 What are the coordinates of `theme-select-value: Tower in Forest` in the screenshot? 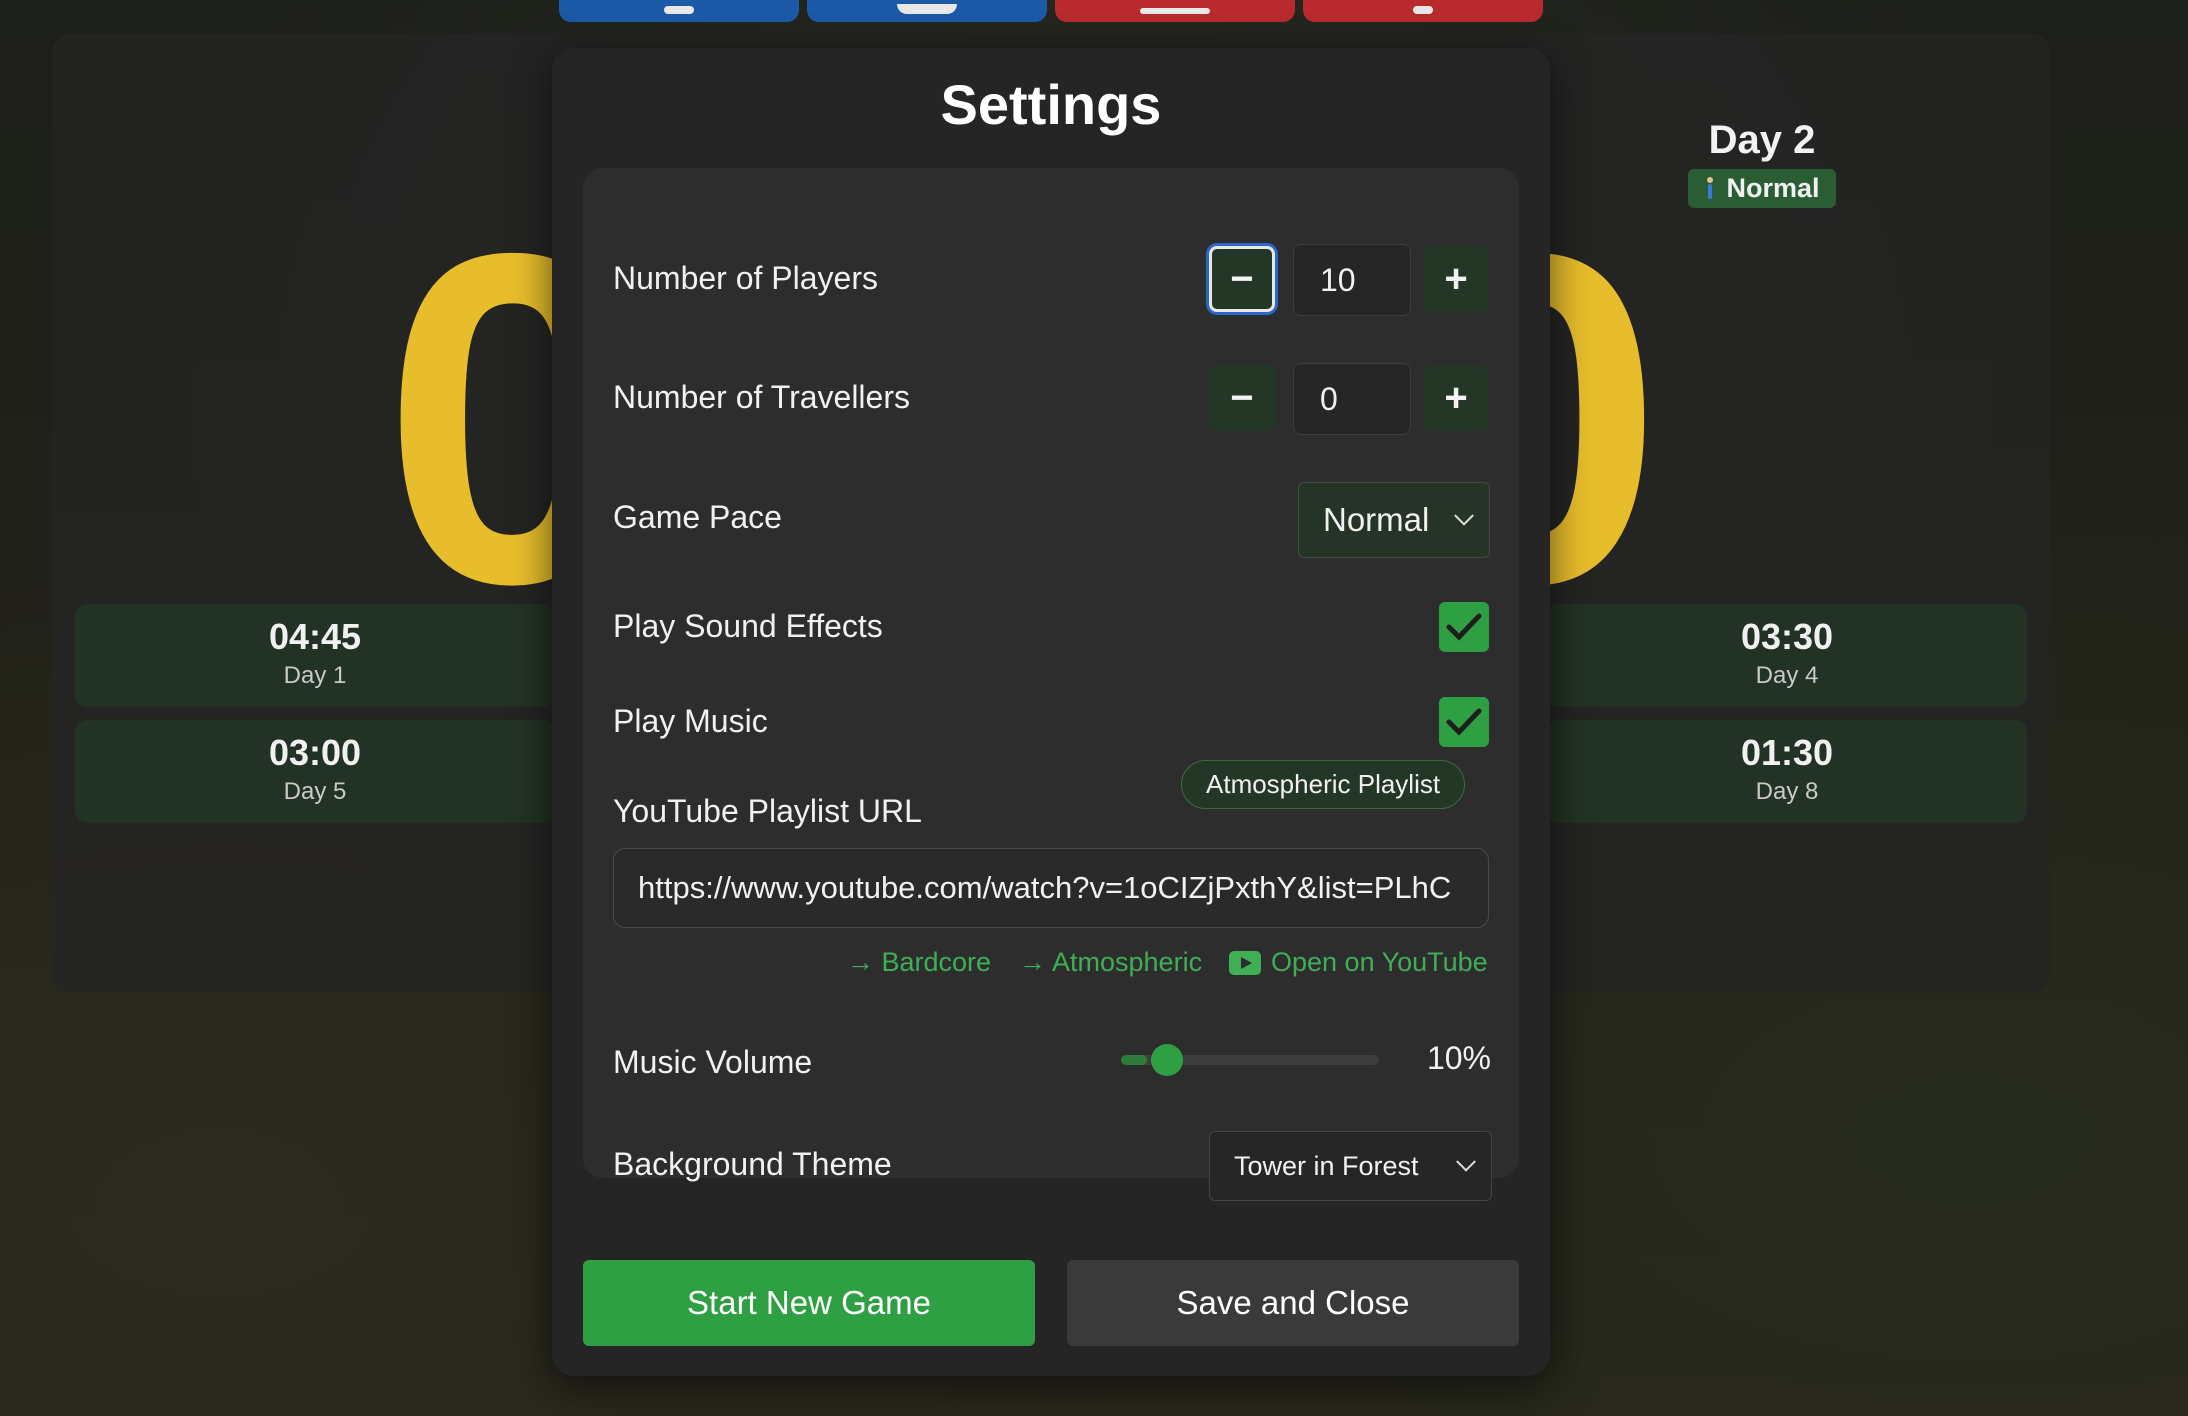 It's located at (1326, 1165).